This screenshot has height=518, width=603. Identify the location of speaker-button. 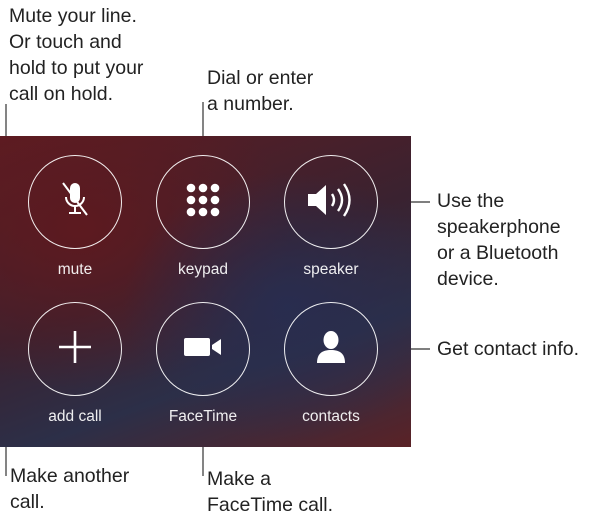
(331, 202).